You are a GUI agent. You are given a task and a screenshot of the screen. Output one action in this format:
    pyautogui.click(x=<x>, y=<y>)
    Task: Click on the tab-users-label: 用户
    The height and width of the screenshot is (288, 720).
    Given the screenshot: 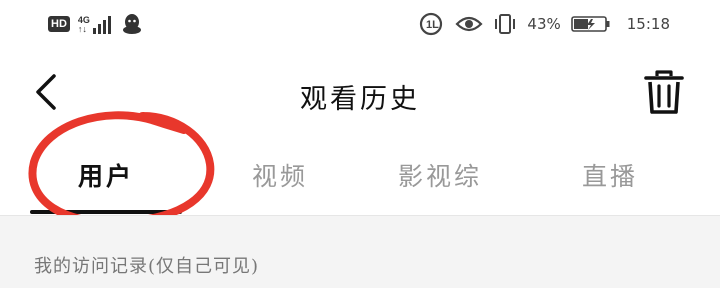 What is the action you would take?
    pyautogui.click(x=105, y=176)
    